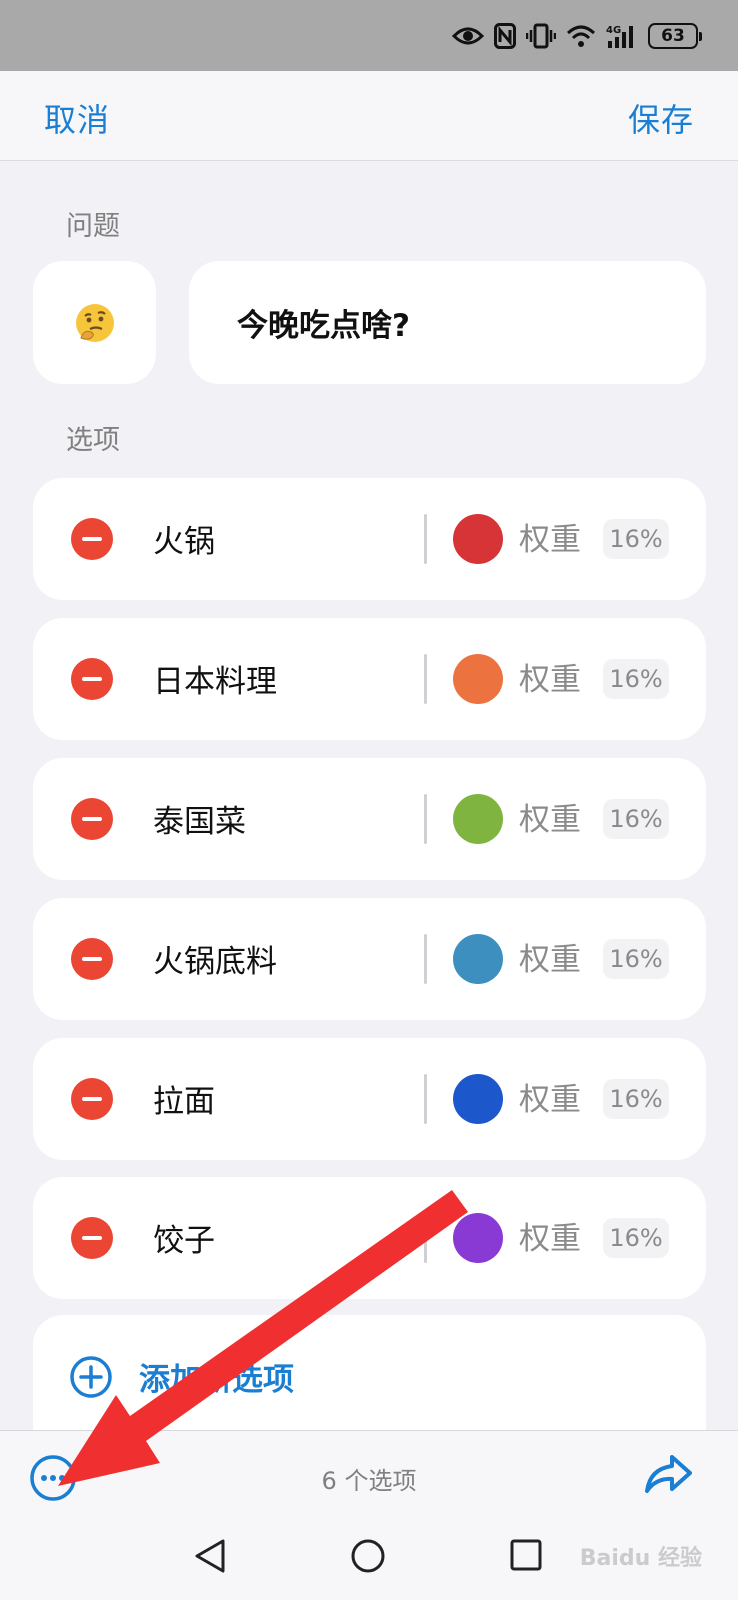 The width and height of the screenshot is (738, 1600). Describe the element at coordinates (640, 1558) in the screenshot. I see `watermark: Baidu 经验` at that location.